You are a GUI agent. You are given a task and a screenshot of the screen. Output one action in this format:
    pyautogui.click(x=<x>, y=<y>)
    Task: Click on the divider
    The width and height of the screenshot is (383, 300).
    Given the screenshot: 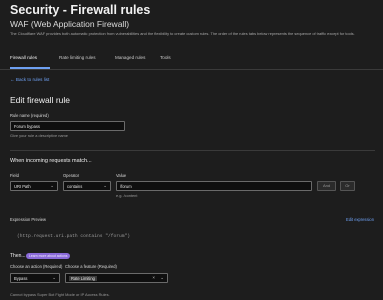 What is the action you would take?
    pyautogui.click(x=192, y=150)
    